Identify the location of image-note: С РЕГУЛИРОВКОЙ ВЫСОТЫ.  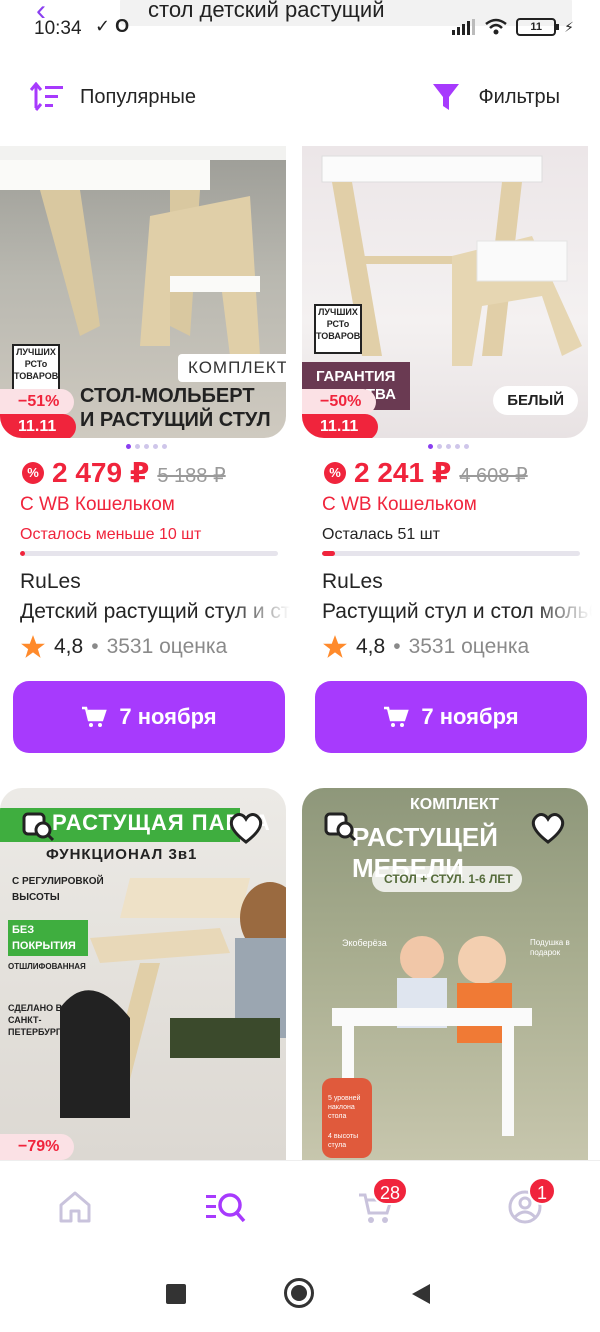
(58, 889).